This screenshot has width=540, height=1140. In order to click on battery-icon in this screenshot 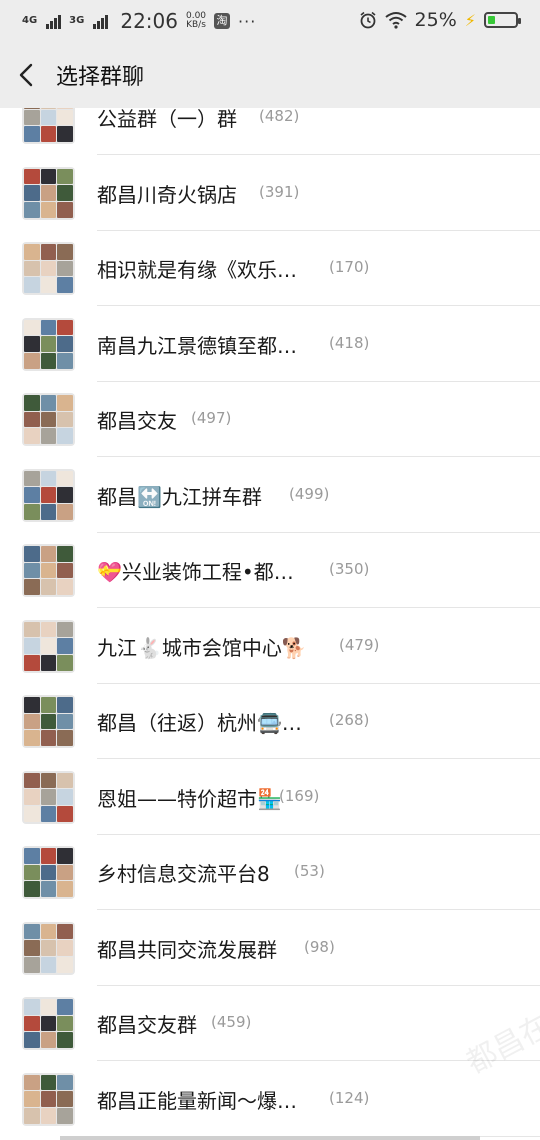, I will do `click(502, 20)`.